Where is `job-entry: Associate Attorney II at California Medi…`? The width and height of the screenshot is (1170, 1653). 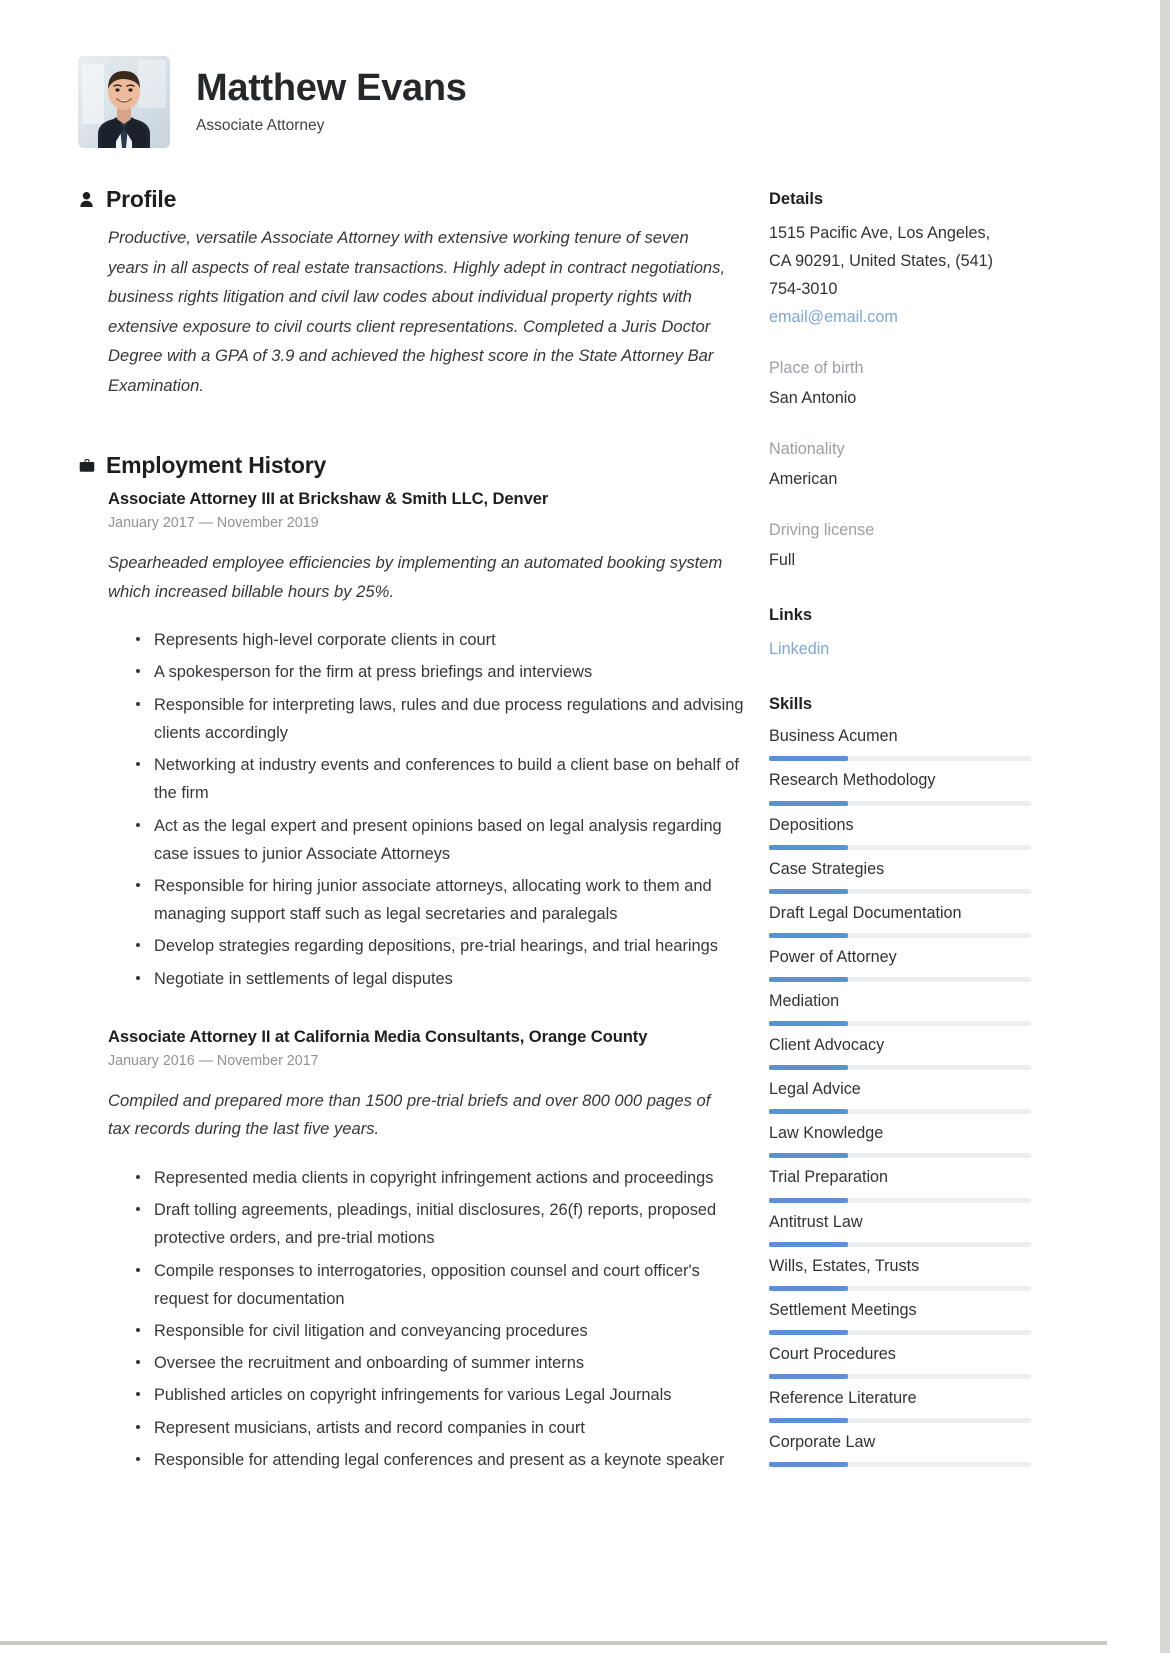
job-entry: Associate Attorney II at California Medi… is located at coordinates (418, 1250).